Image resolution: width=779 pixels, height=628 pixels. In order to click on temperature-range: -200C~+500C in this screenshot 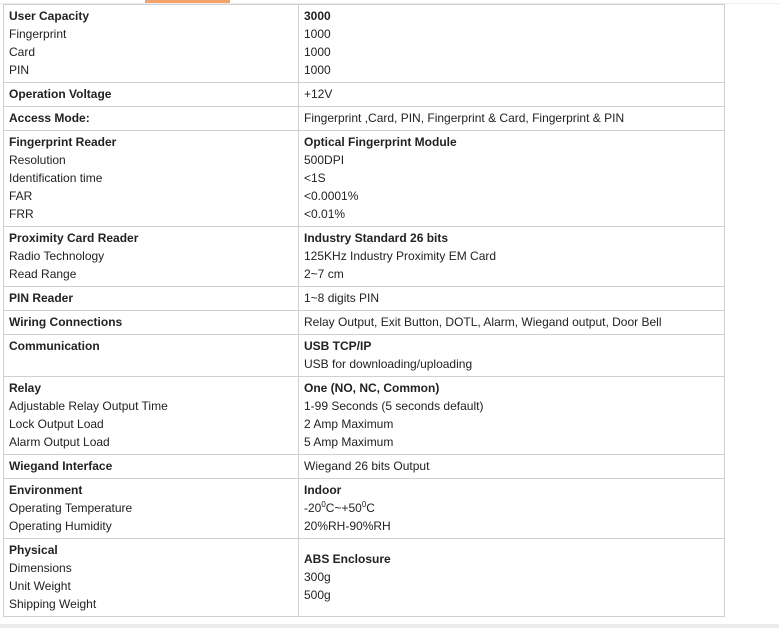, I will do `click(511, 508)`.